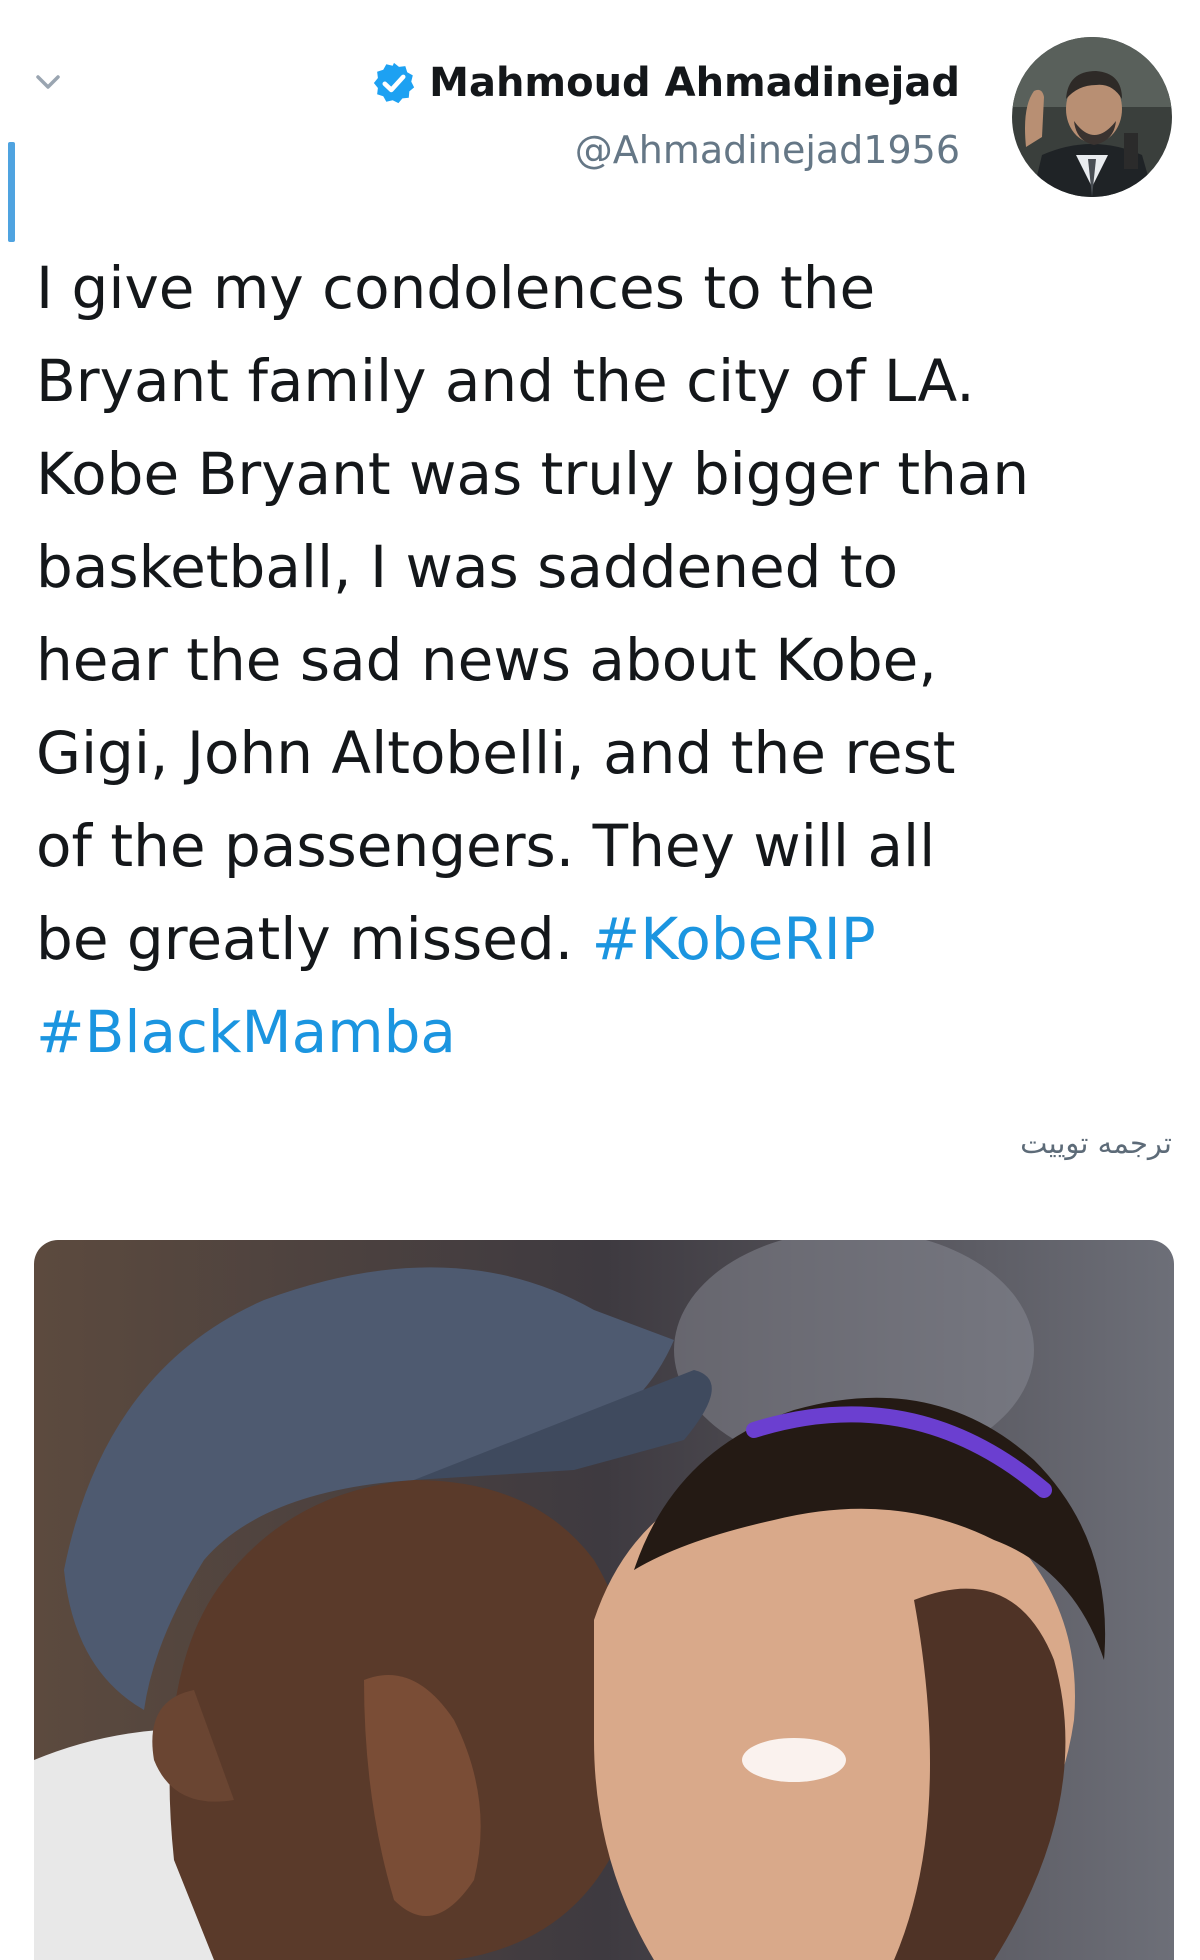 The image size is (1200, 1960). What do you see at coordinates (246, 1032) in the screenshot?
I see `hashtag-link: #BlackMamba` at bounding box center [246, 1032].